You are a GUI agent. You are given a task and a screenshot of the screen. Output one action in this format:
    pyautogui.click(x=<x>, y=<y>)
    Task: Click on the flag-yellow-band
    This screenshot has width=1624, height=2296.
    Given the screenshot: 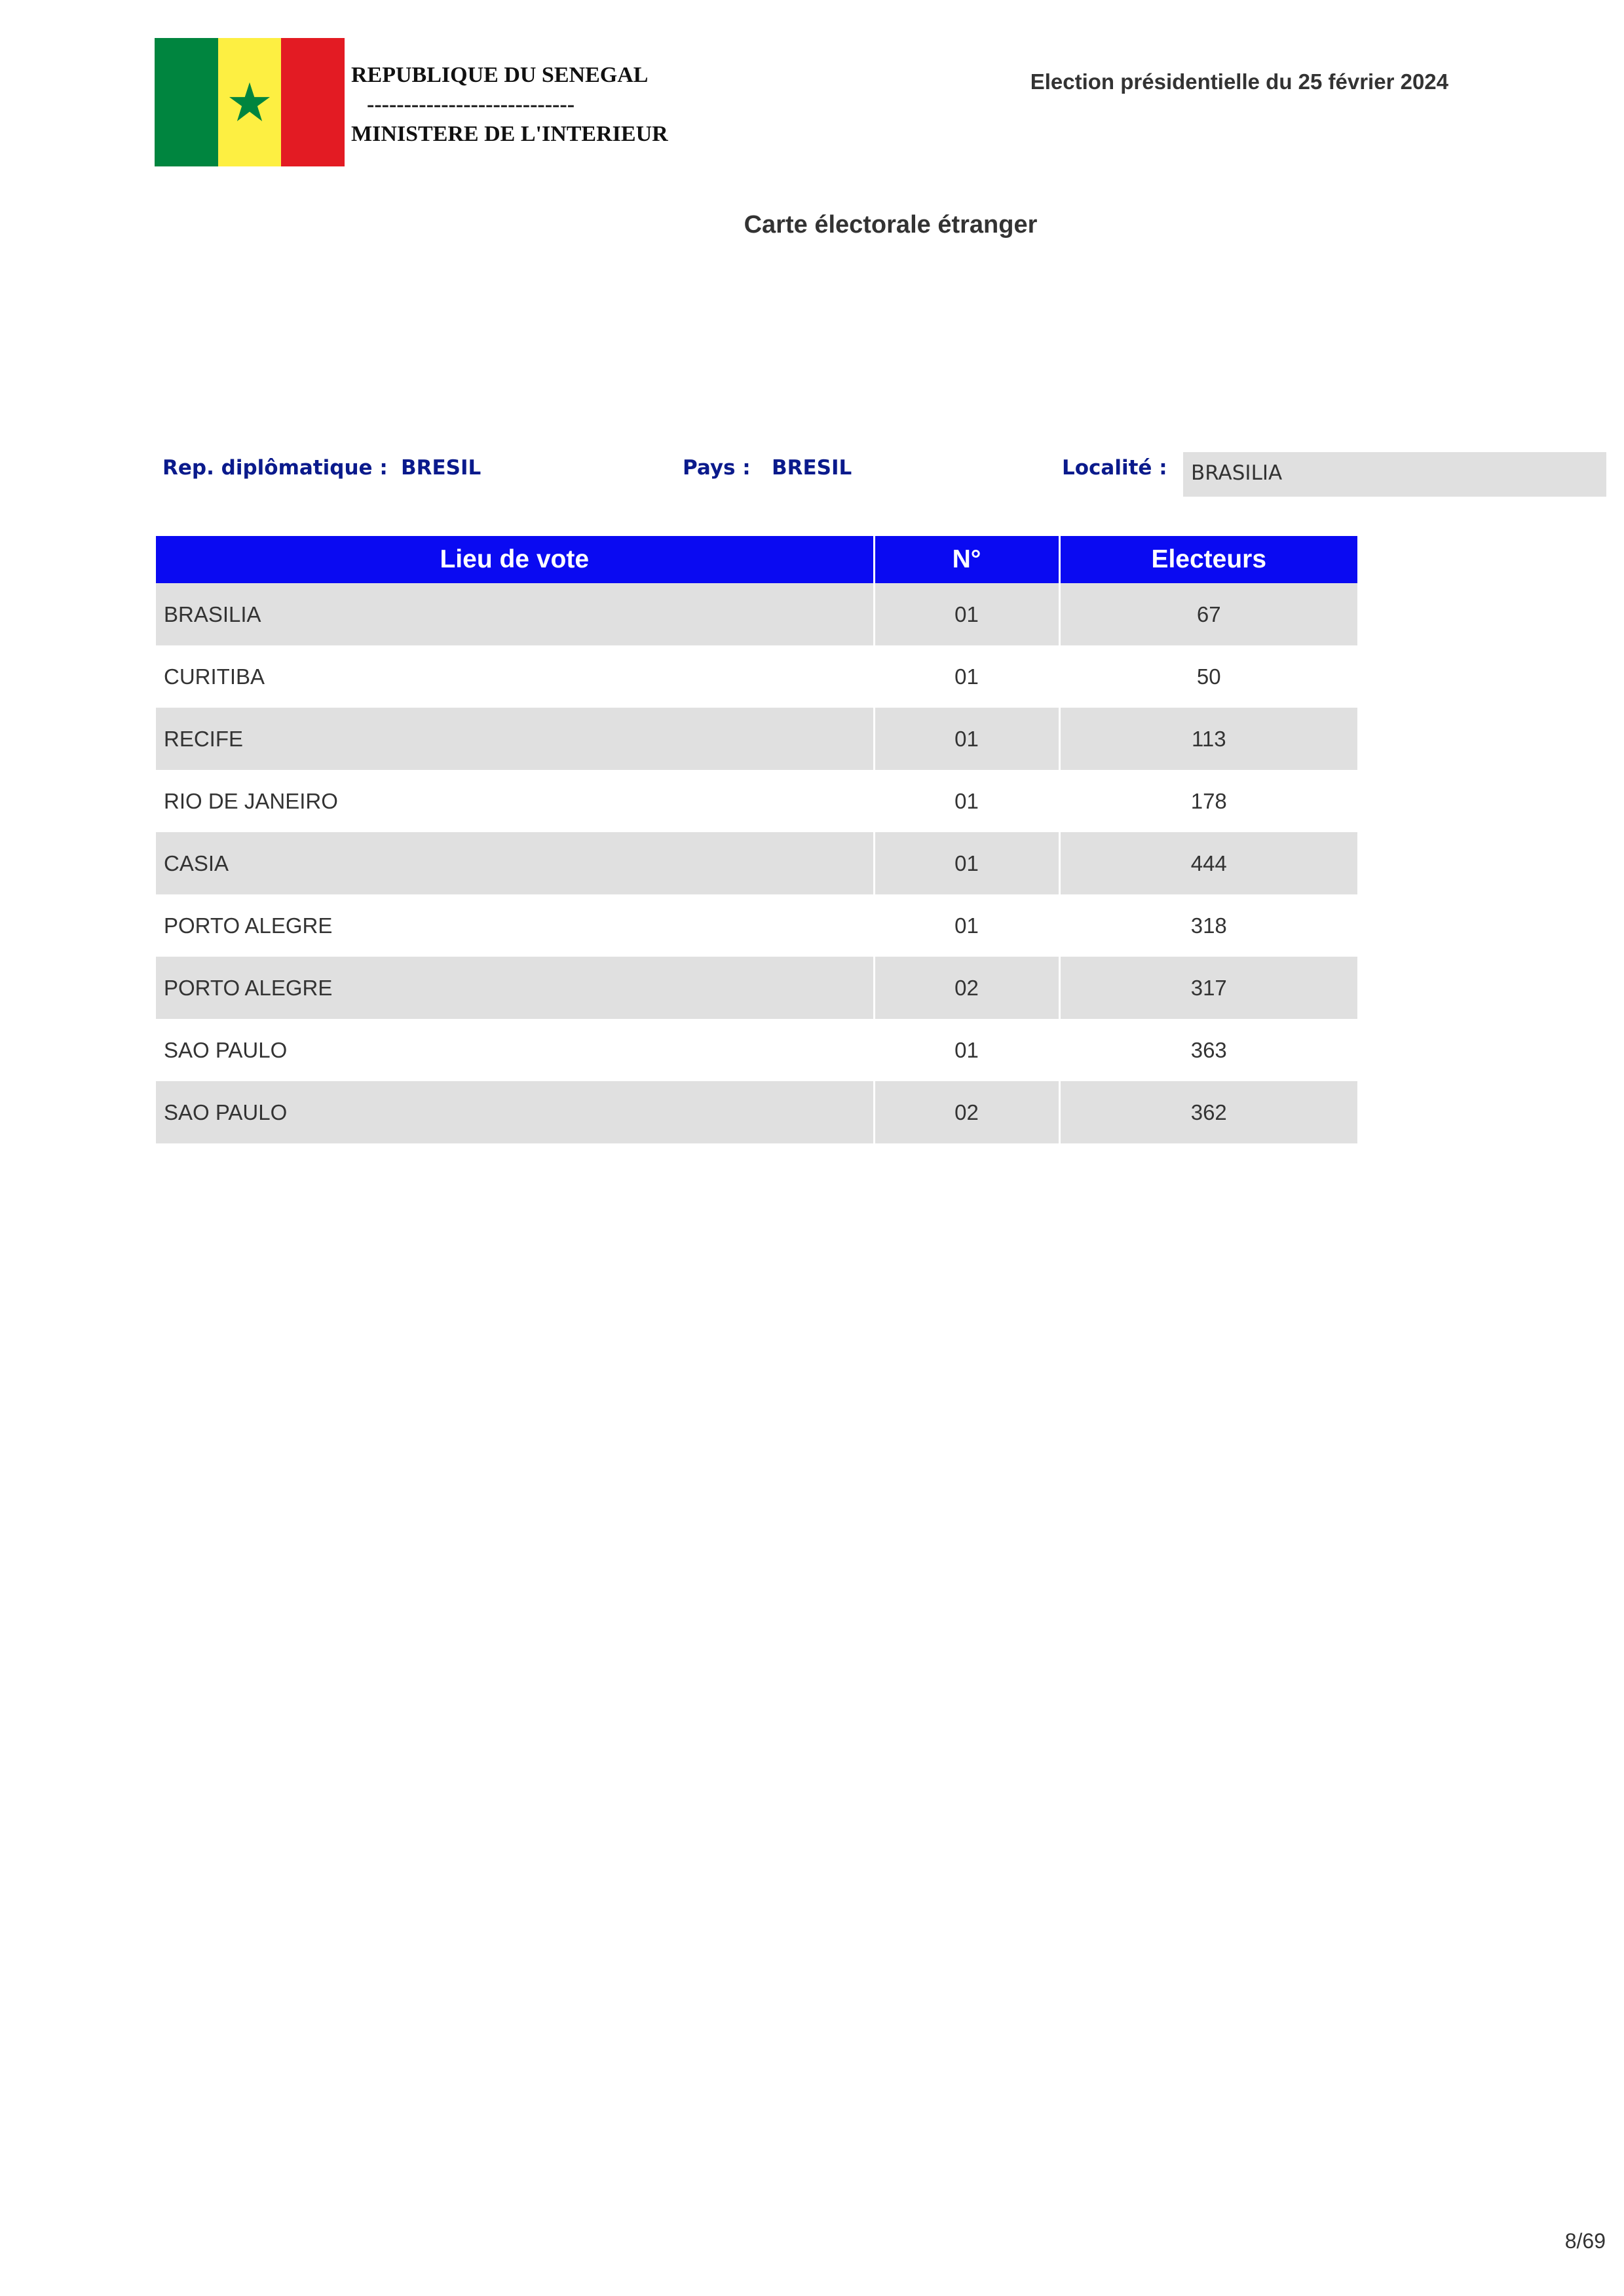 What is the action you would take?
    pyautogui.click(x=249, y=102)
    